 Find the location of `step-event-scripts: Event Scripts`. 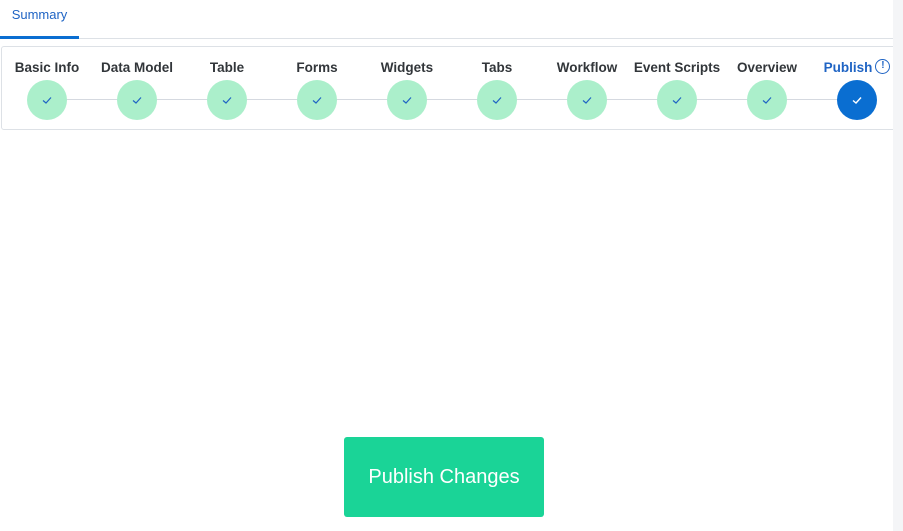

step-event-scripts: Event Scripts is located at coordinates (677, 89).